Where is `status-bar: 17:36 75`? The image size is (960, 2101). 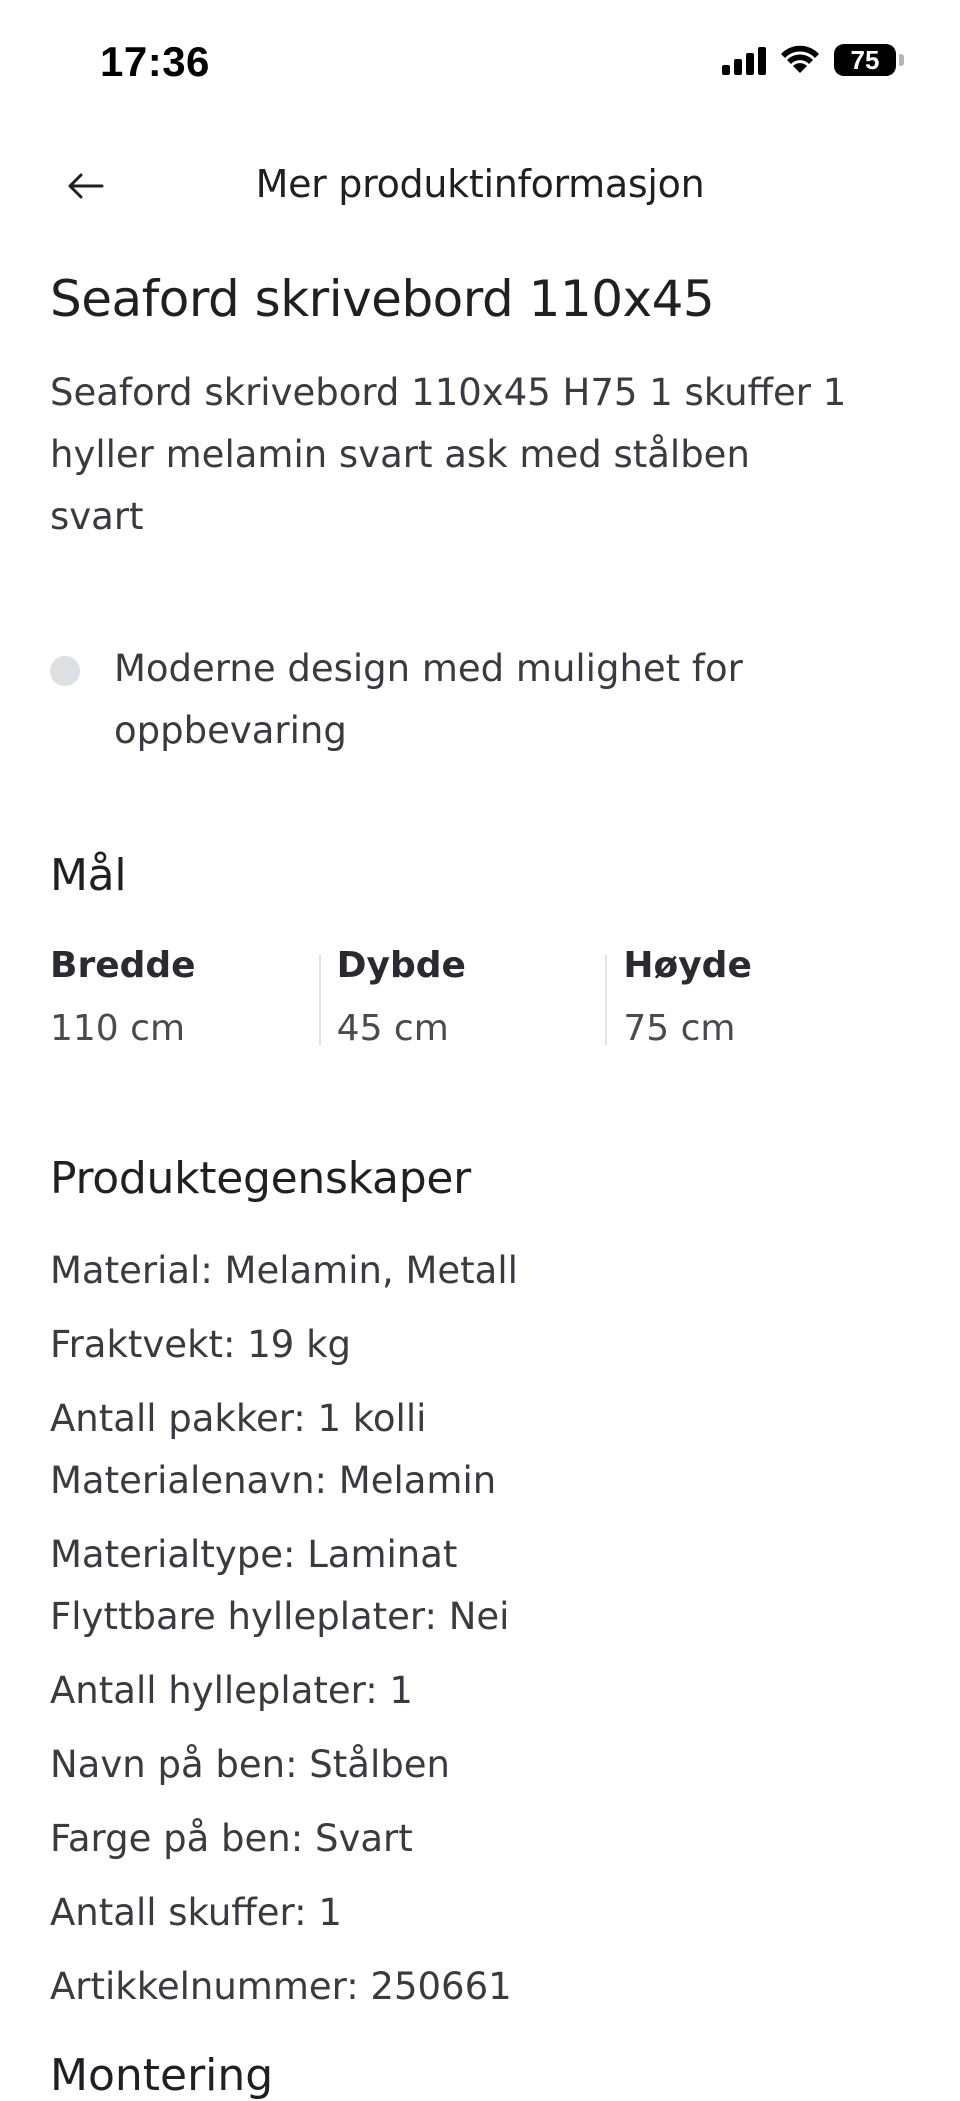 status-bar: 17:36 75 is located at coordinates (480, 60).